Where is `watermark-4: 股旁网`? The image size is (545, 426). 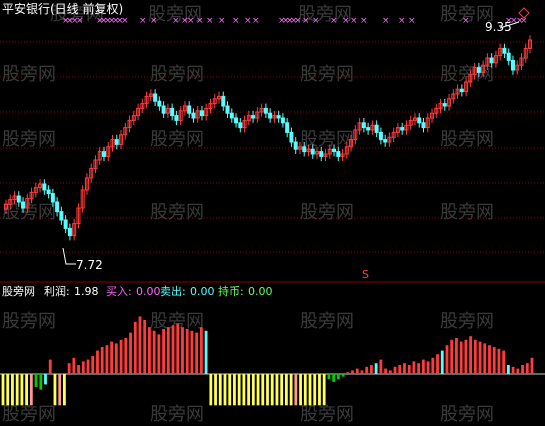
watermark-4: 股旁网 is located at coordinates (29, 74).